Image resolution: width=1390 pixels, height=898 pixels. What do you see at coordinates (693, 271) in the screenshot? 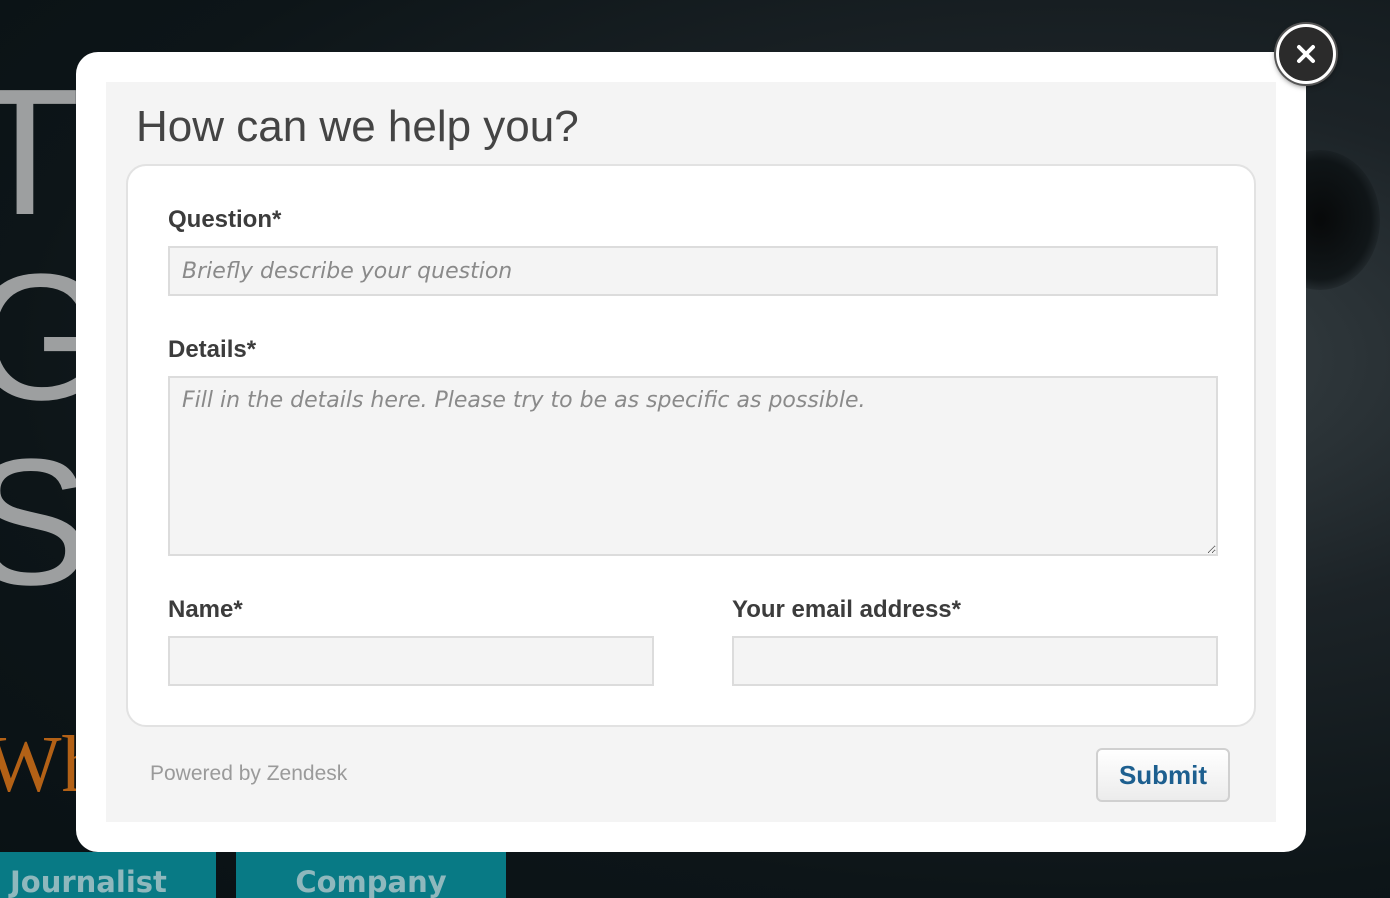
I see `question-input` at bounding box center [693, 271].